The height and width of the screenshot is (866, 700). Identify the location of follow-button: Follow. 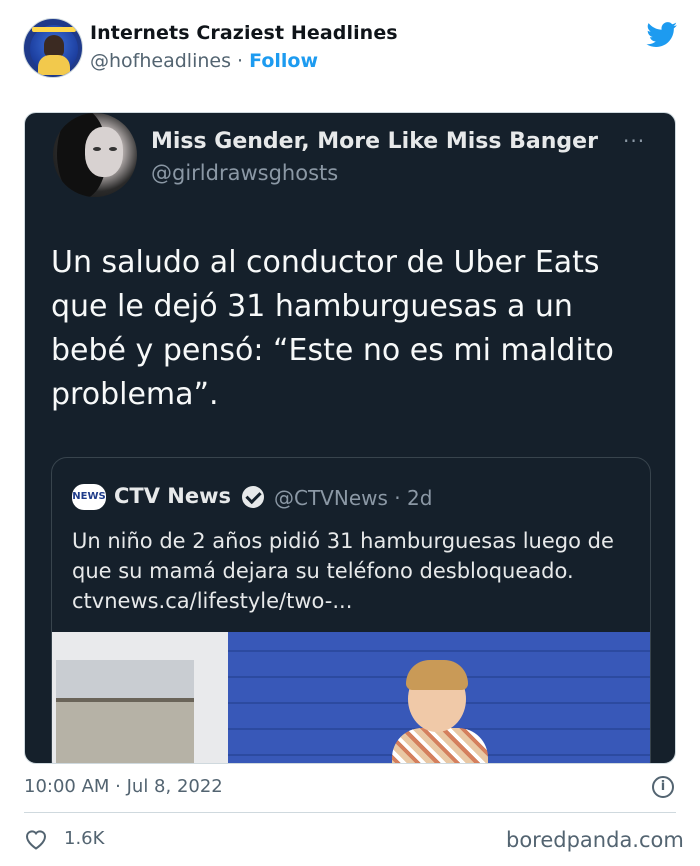
(283, 61).